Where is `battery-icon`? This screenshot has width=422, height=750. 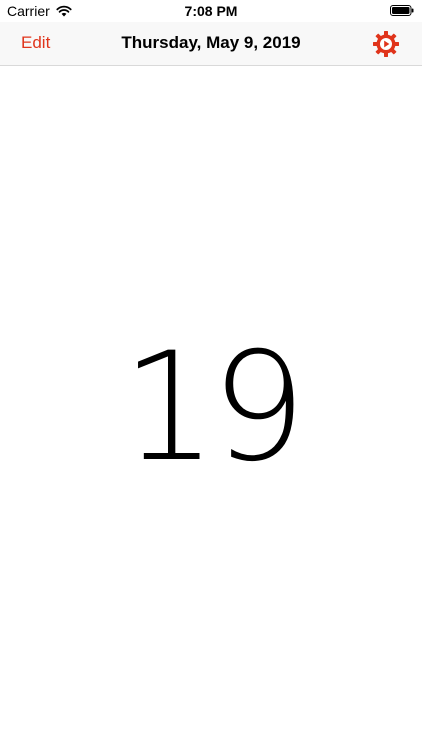 battery-icon is located at coordinates (402, 10).